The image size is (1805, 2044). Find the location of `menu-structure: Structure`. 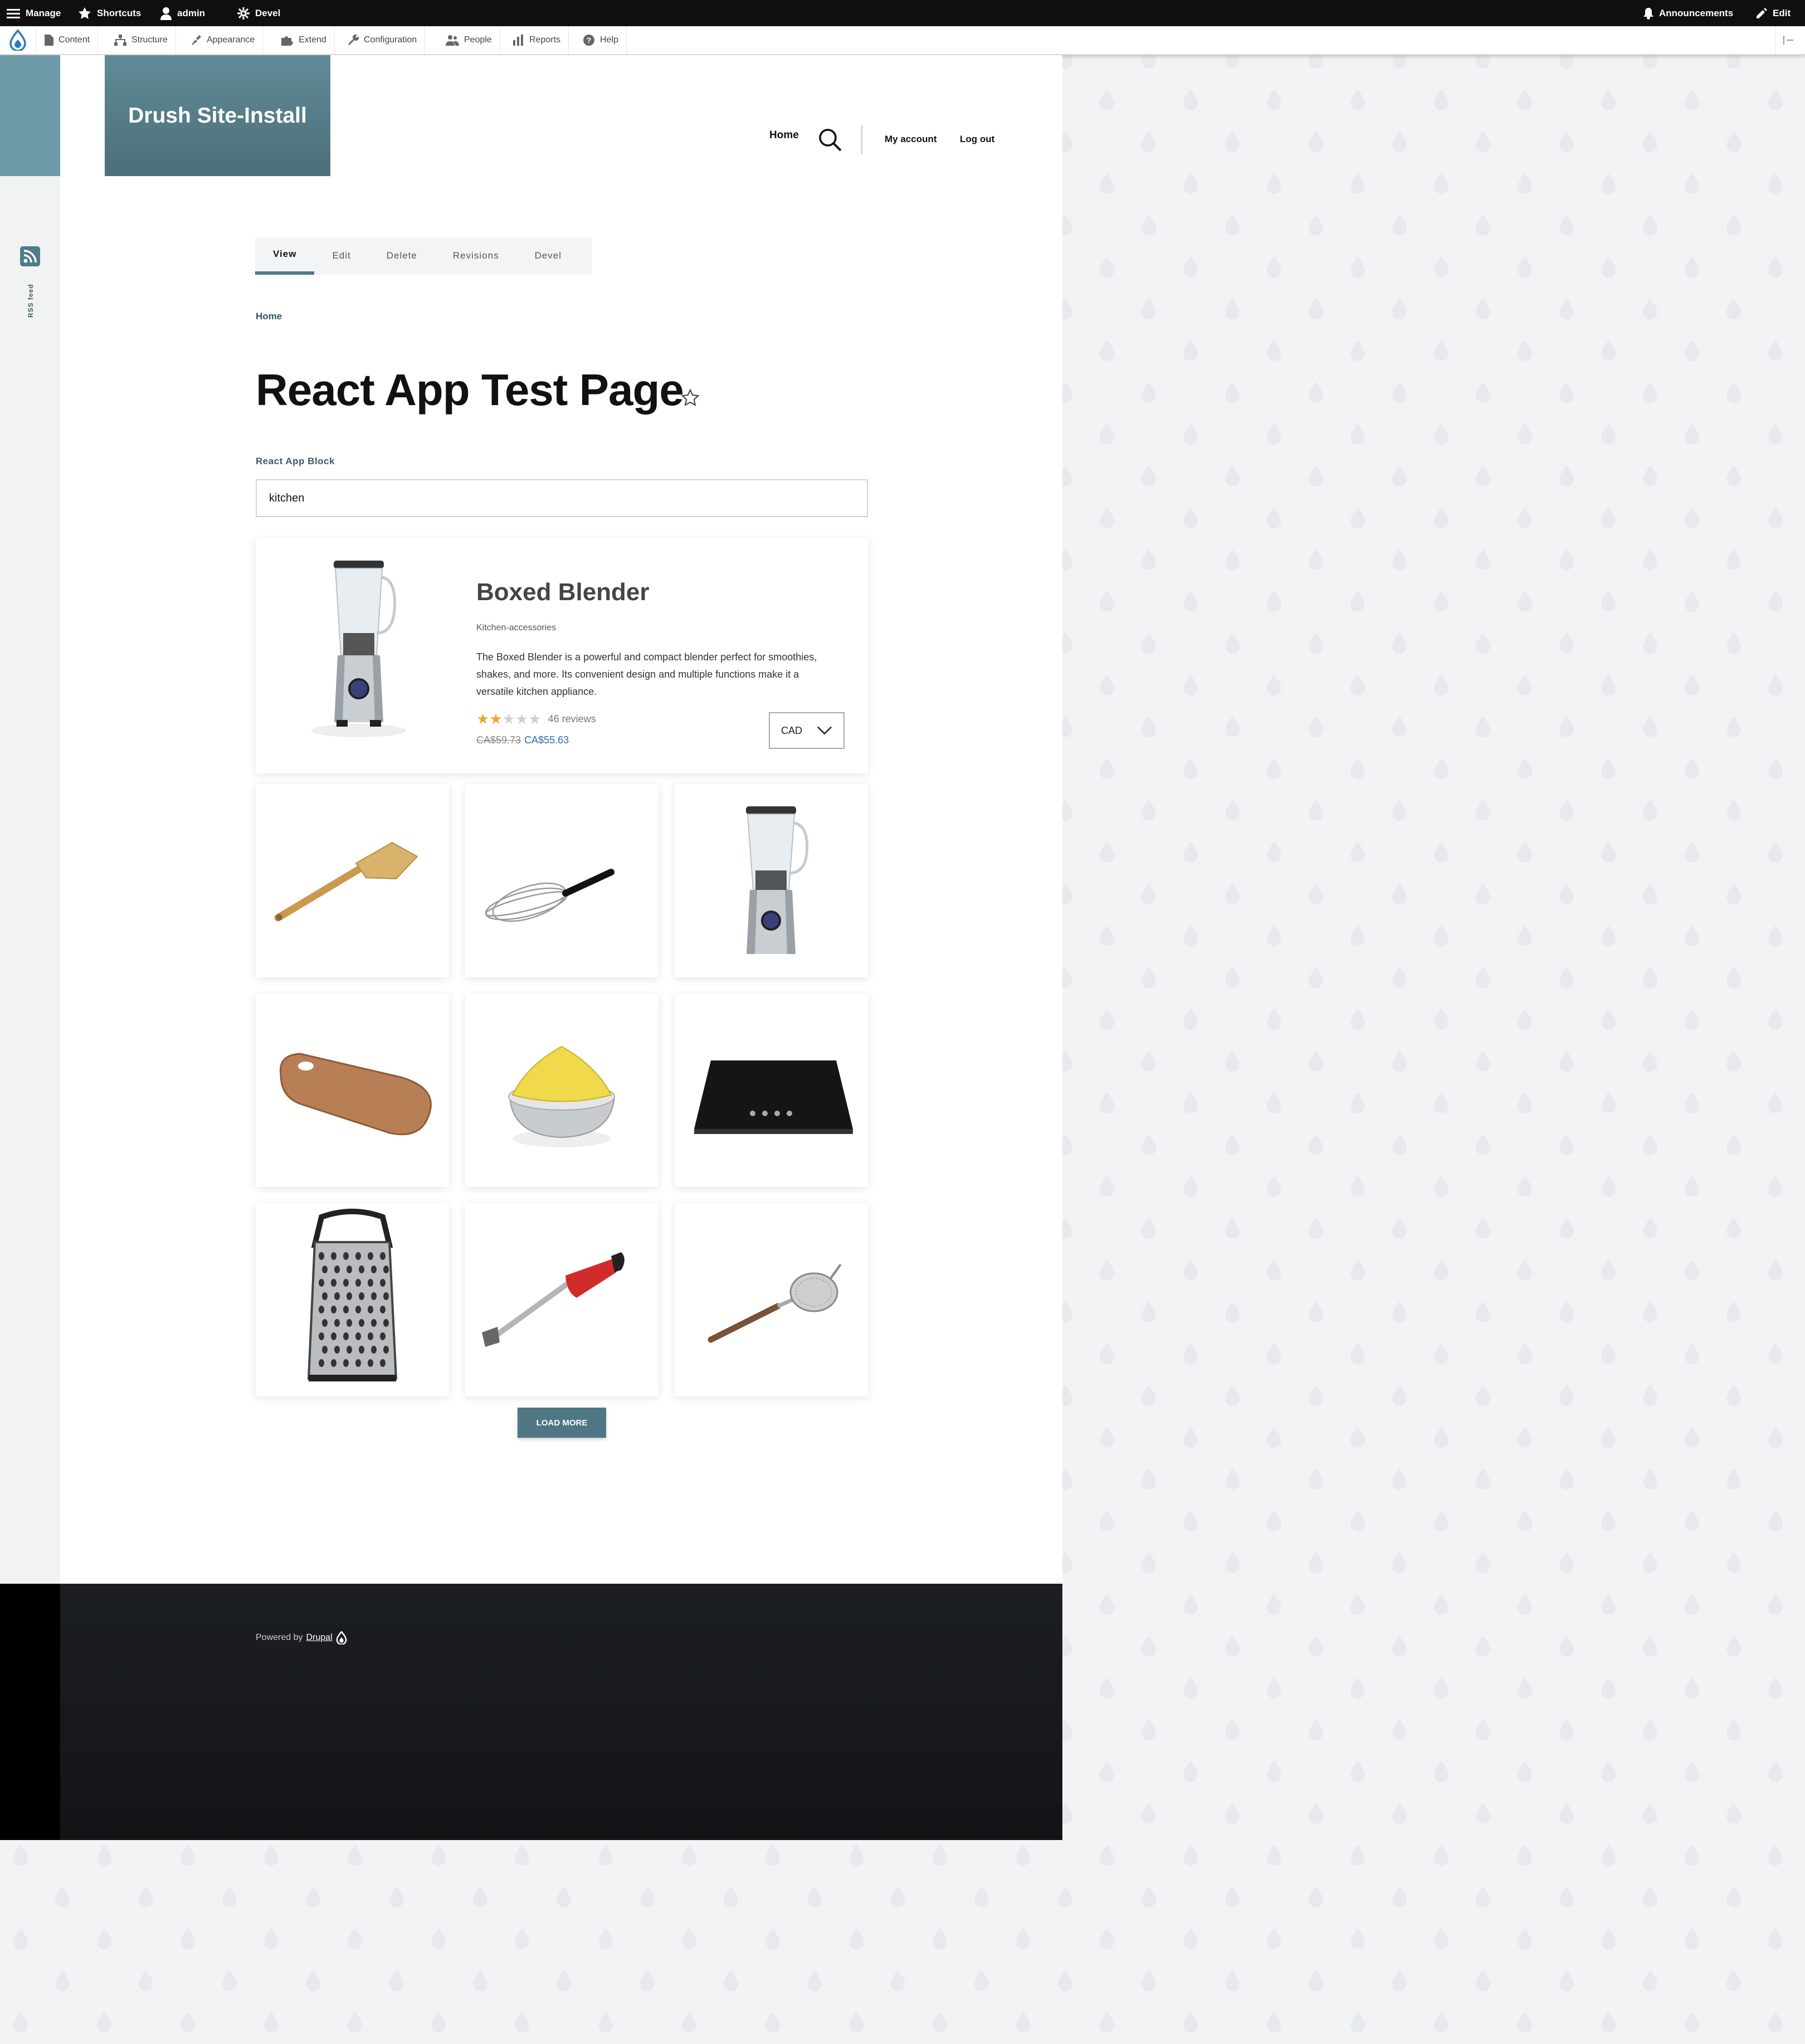

menu-structure: Structure is located at coordinates (141, 40).